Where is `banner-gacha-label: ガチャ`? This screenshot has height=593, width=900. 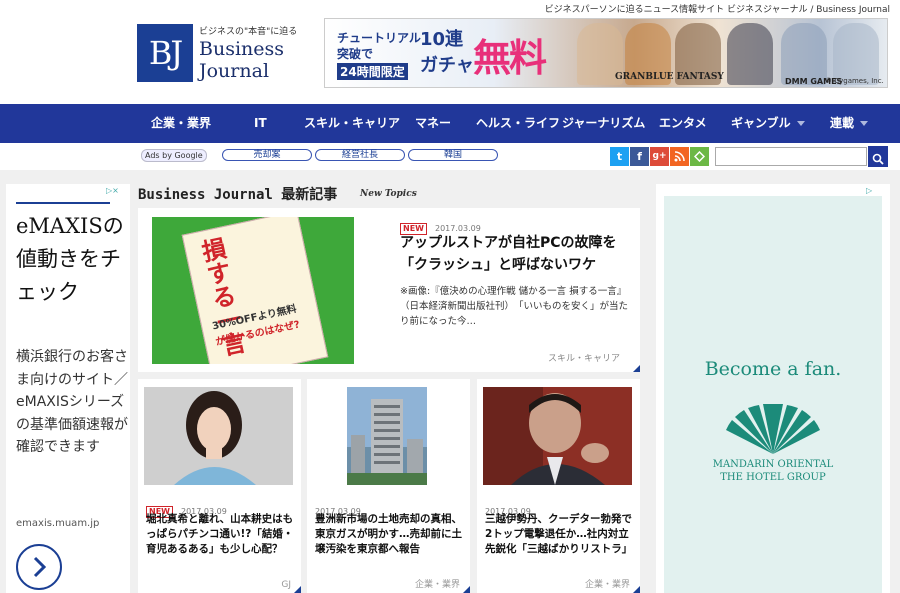
banner-gacha-label: ガチャ is located at coordinates (447, 65).